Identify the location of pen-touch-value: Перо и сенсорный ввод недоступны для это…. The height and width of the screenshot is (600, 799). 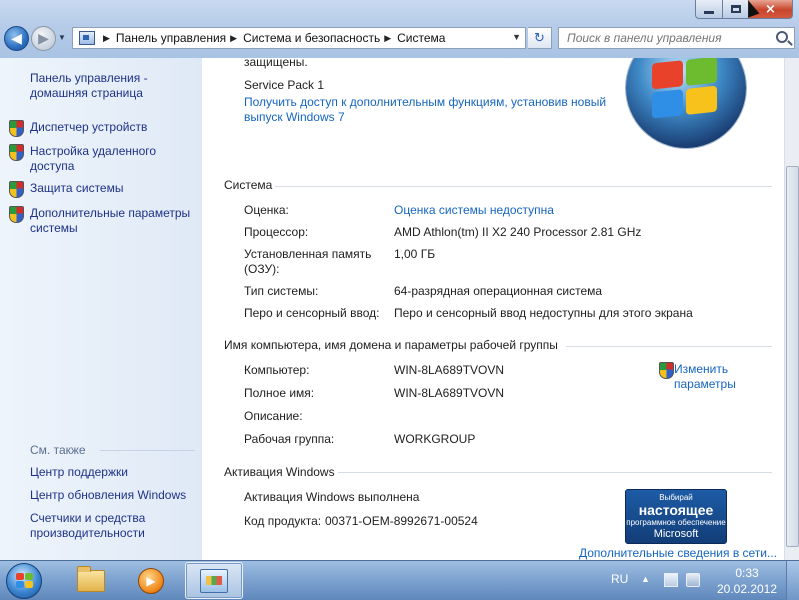
(543, 313).